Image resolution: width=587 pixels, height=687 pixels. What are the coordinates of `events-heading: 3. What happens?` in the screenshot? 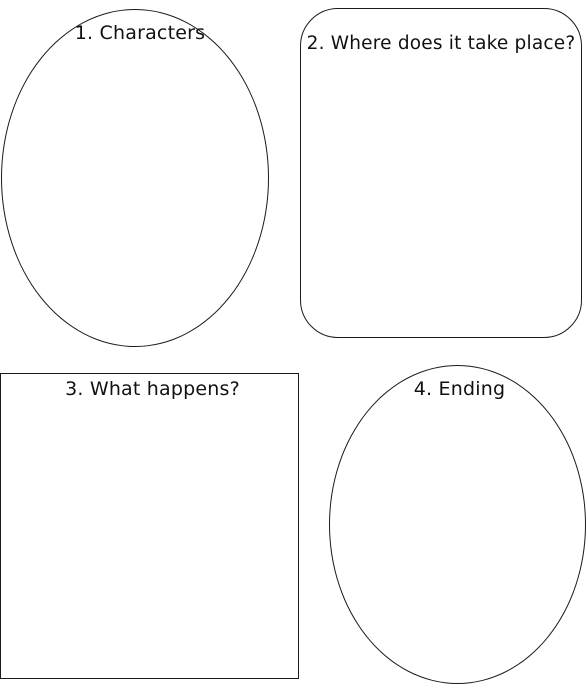 It's located at (152, 389).